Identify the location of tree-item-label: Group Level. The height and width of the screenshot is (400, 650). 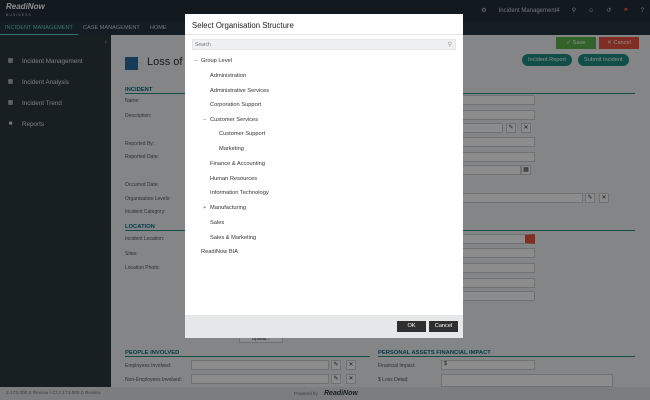
(216, 61).